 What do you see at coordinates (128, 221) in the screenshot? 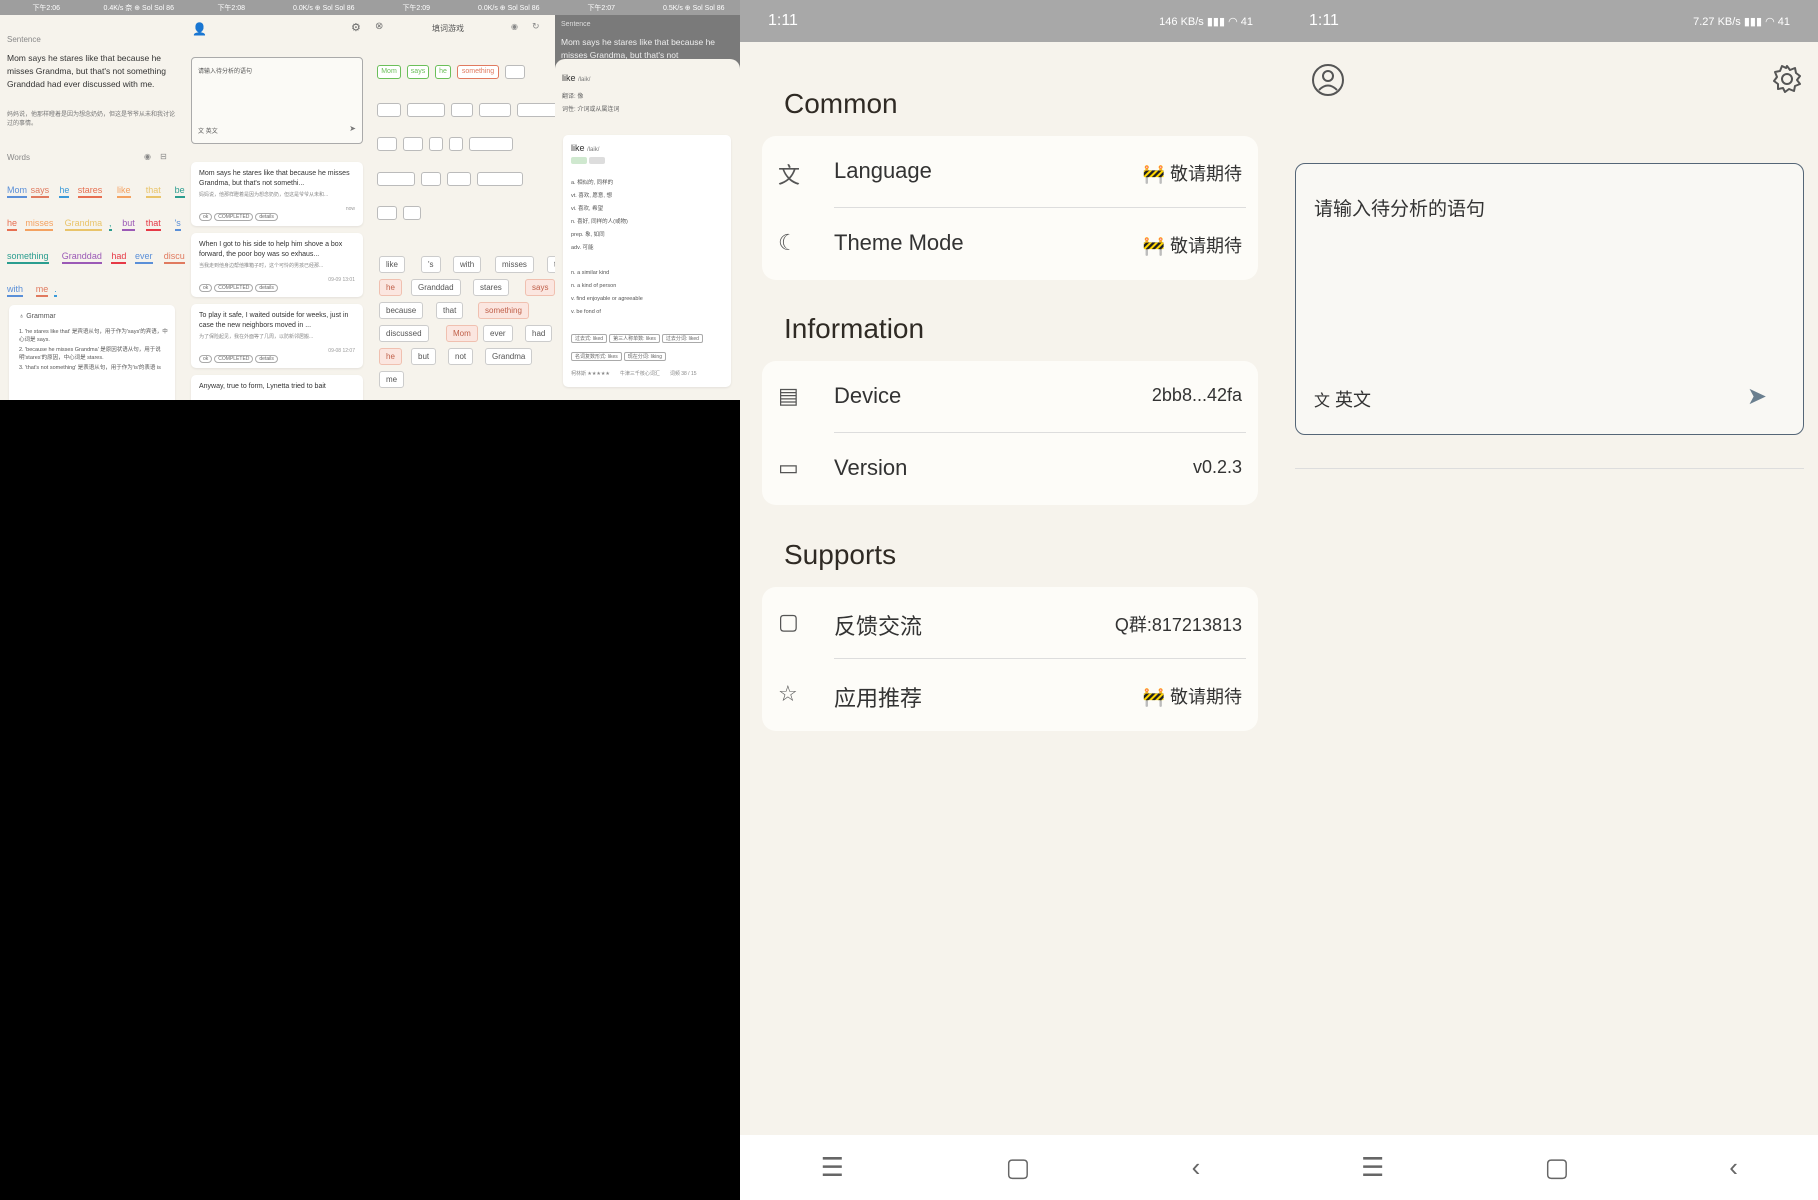
I see `word-token: but` at bounding box center [128, 221].